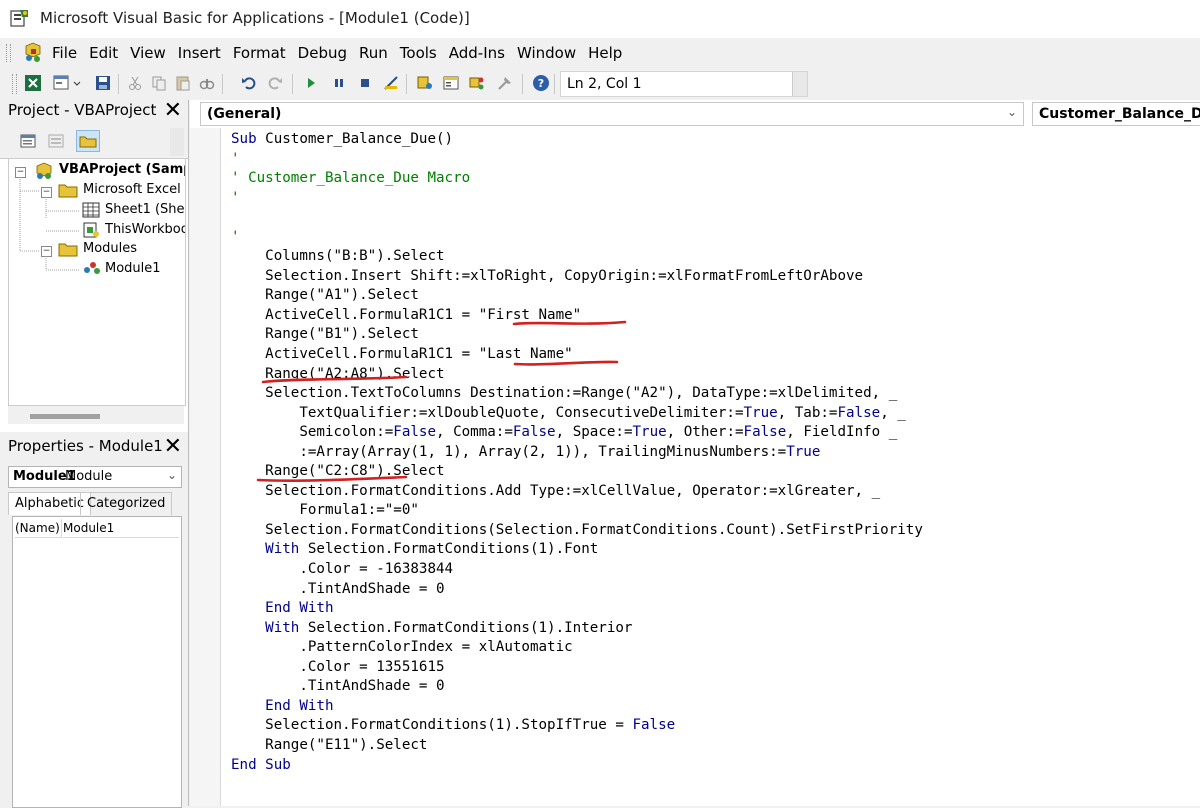  I want to click on code-line: Range("A1").Select, so click(577, 296).